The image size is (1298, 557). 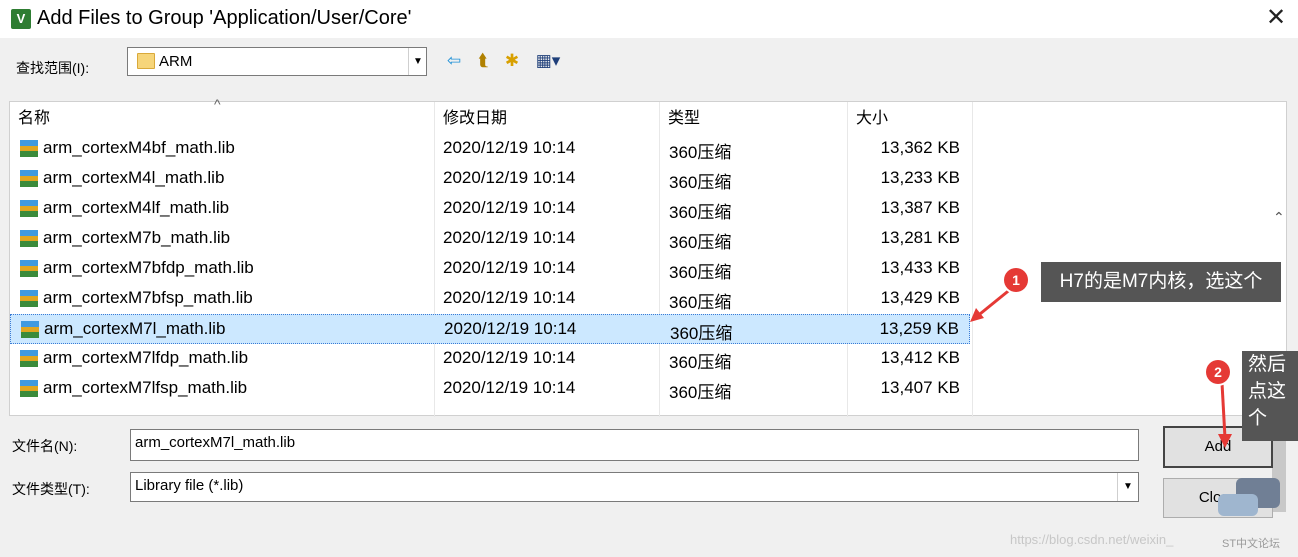 What do you see at coordinates (1251, 544) in the screenshot?
I see `watermark-brand: ST中文论坛` at bounding box center [1251, 544].